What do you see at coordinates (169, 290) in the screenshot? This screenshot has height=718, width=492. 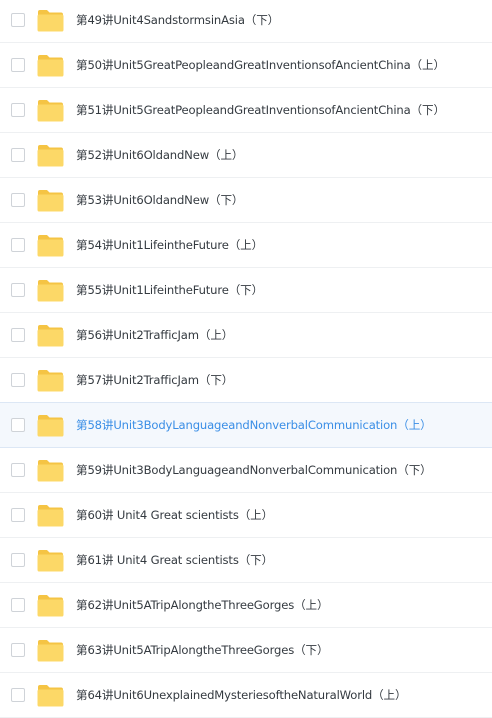 I see `file-name: 第55讲Unit1LifeintheFuture（下）` at bounding box center [169, 290].